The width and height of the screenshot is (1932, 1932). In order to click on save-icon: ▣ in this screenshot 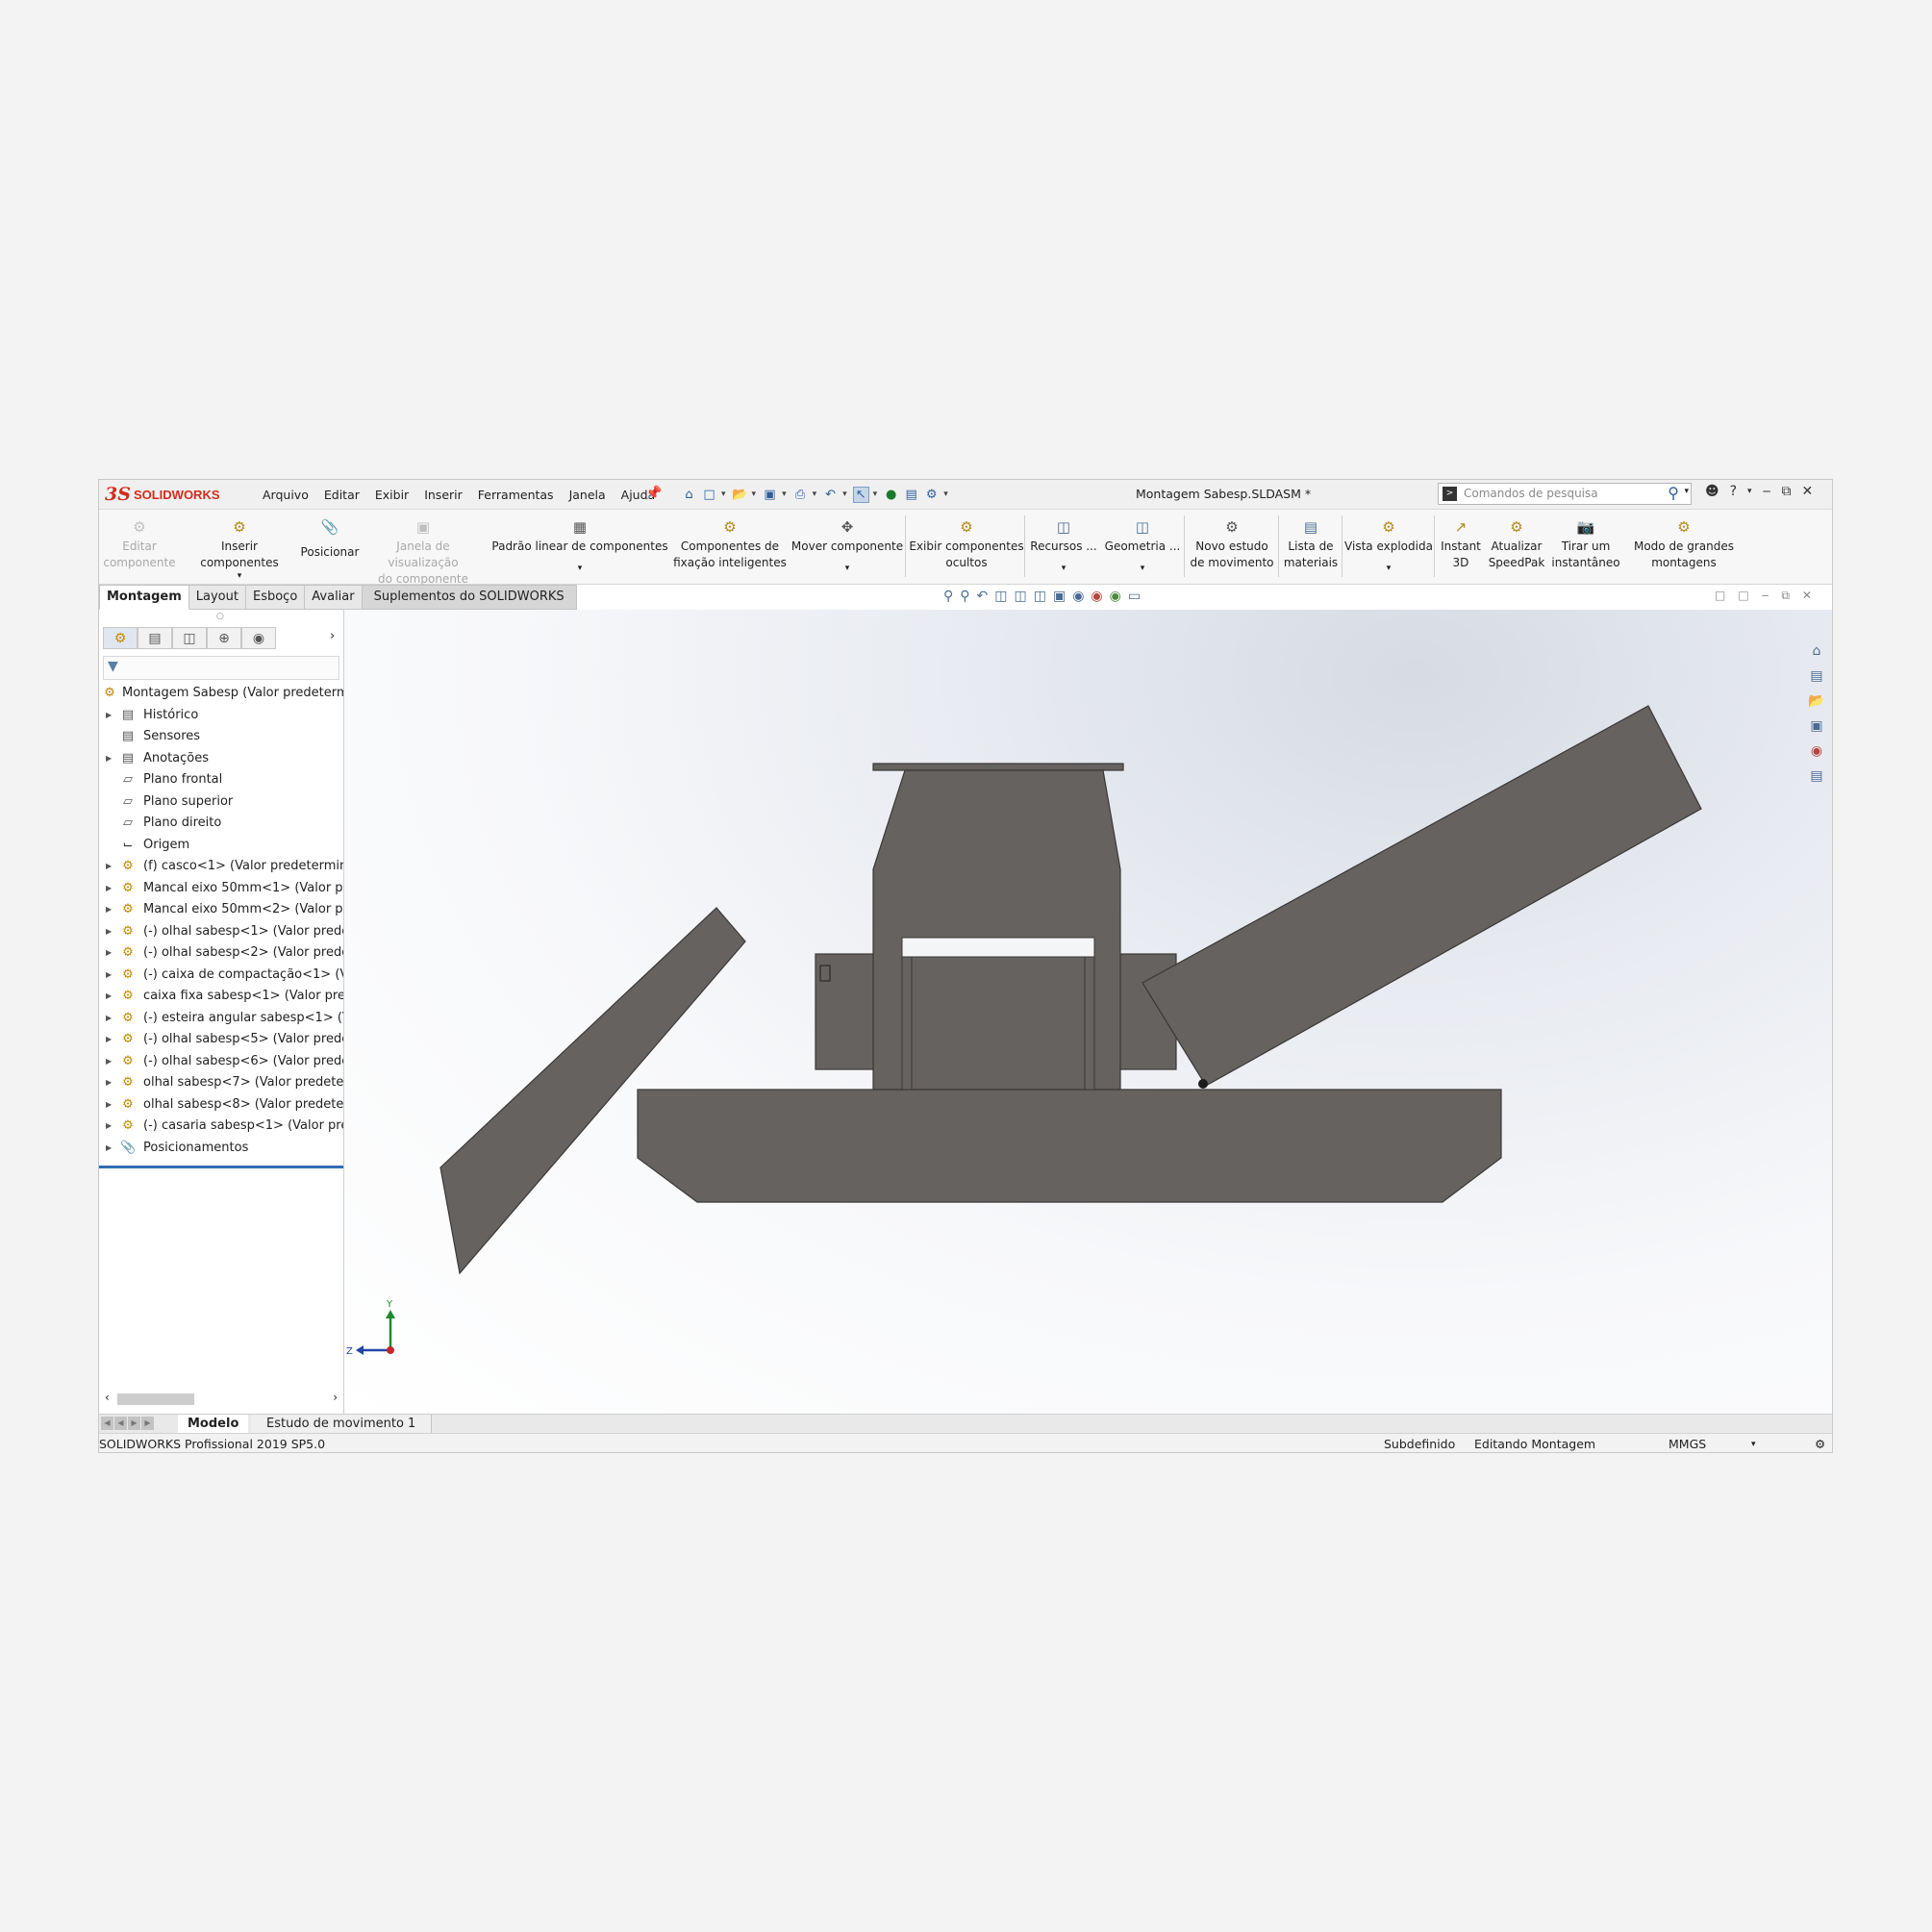, I will do `click(770, 495)`.